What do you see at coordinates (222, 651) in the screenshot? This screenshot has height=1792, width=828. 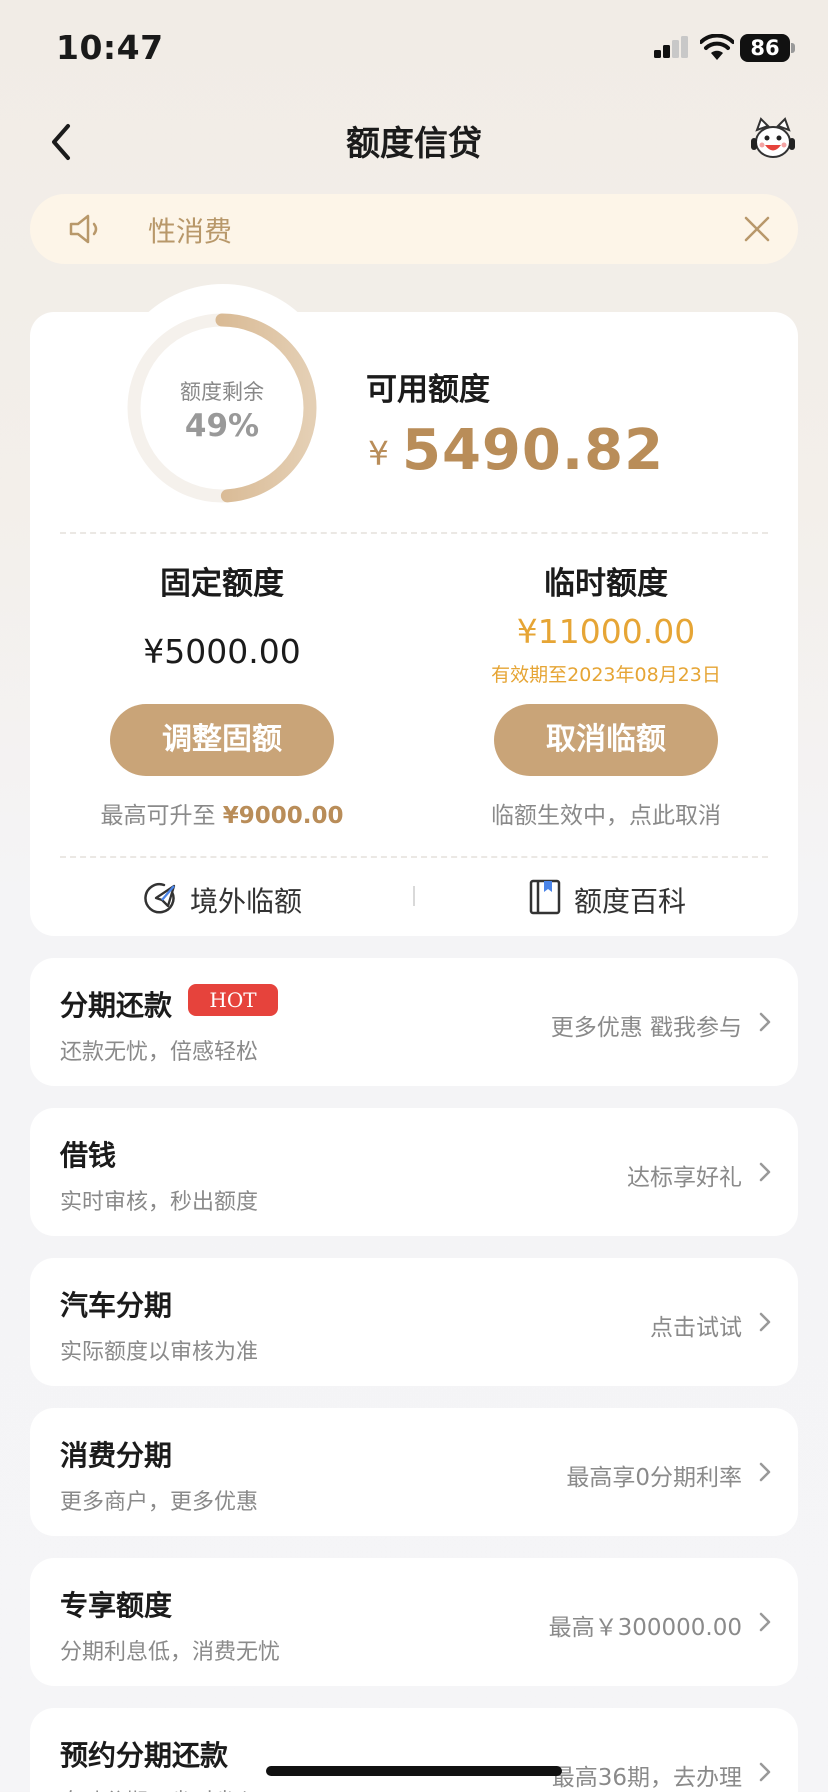 I see `fixed-credit-amount: ¥5000.00` at bounding box center [222, 651].